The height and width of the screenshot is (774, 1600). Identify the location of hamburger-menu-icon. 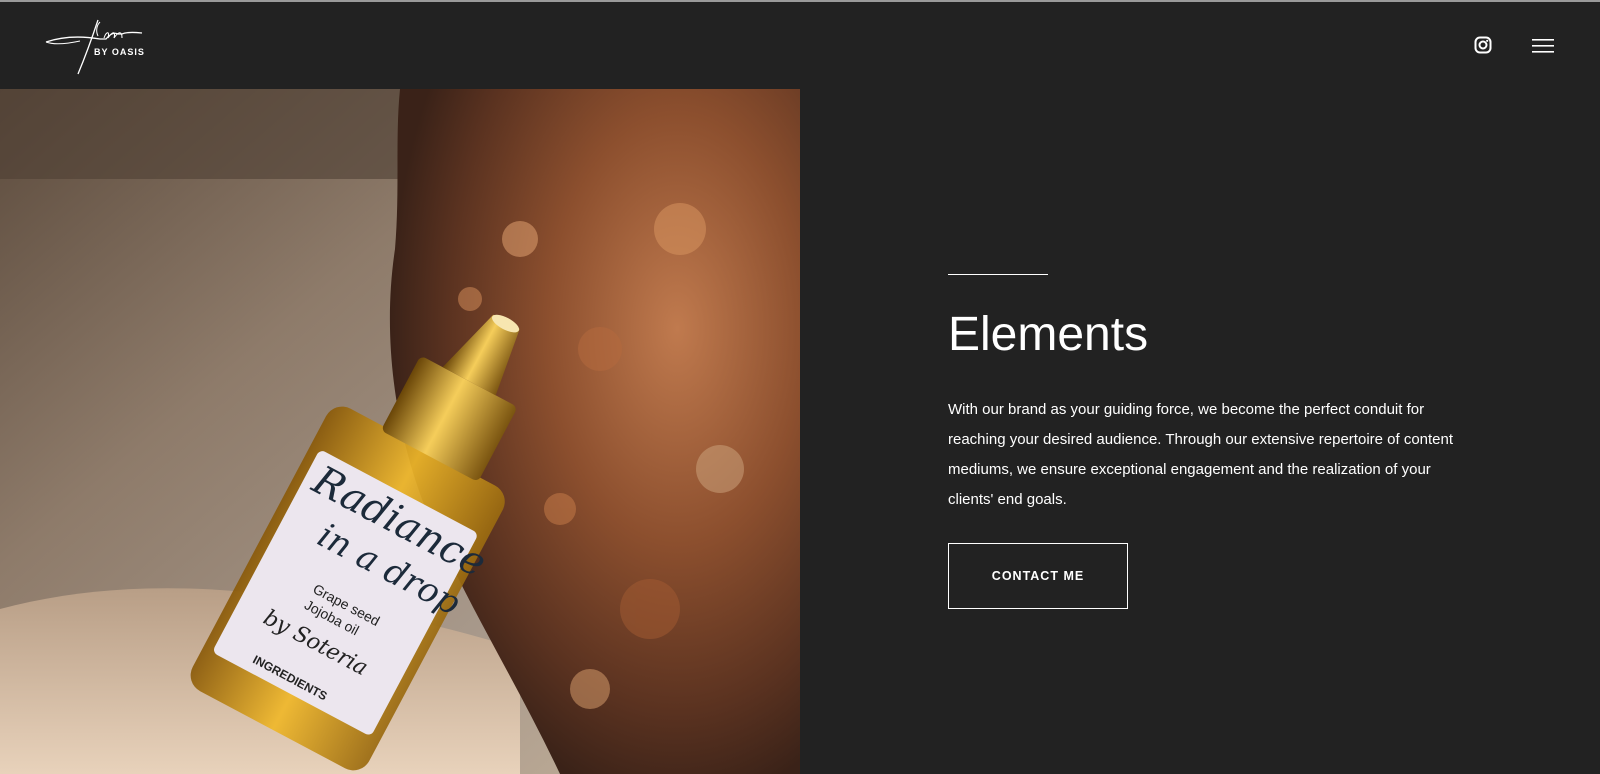
(1543, 46).